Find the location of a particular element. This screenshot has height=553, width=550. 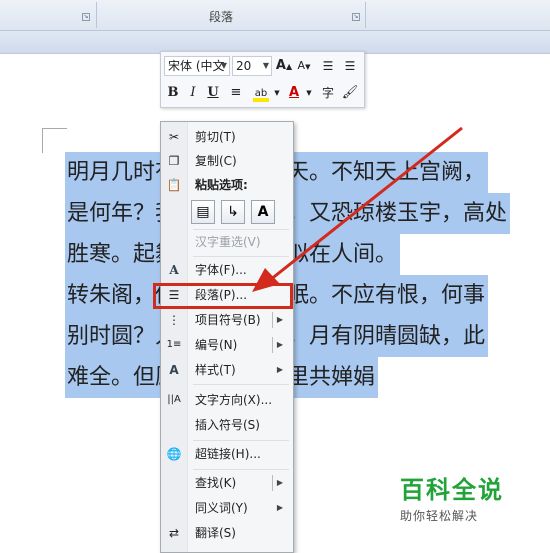

annotation-arrow-icon is located at coordinates (357, 209).